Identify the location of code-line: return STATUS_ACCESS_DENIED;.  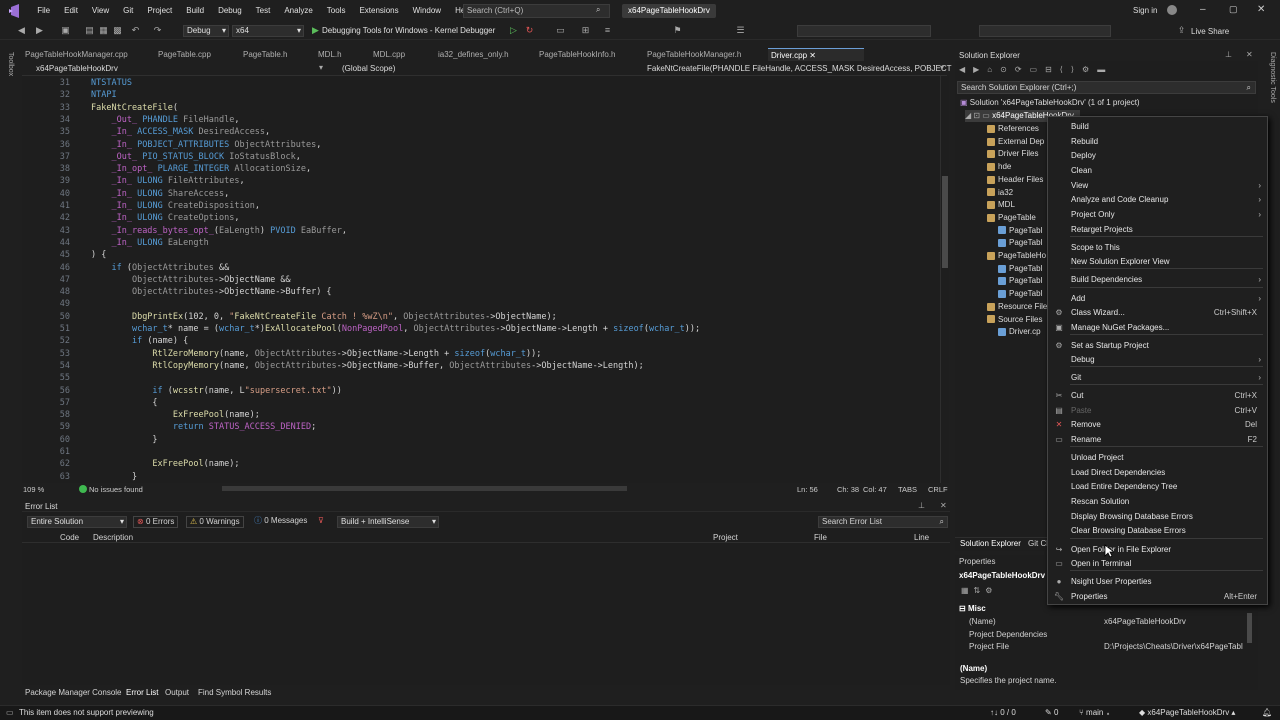
(203, 427).